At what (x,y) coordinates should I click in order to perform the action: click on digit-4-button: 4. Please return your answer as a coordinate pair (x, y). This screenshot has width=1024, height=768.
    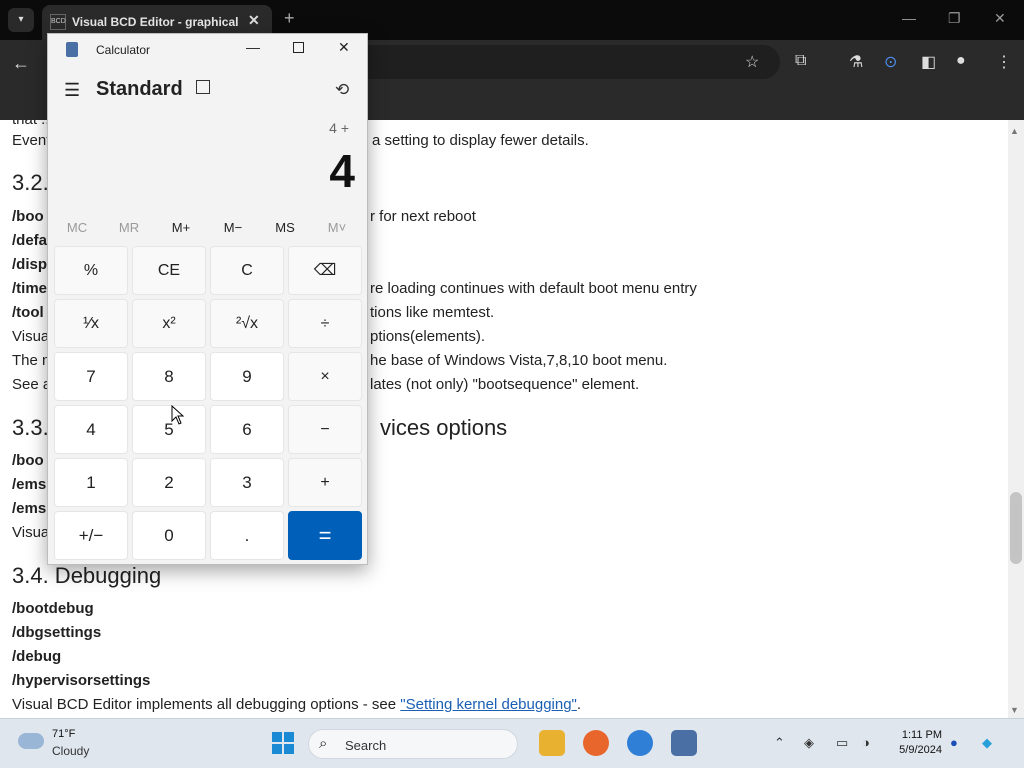
    Looking at the image, I should click on (91, 429).